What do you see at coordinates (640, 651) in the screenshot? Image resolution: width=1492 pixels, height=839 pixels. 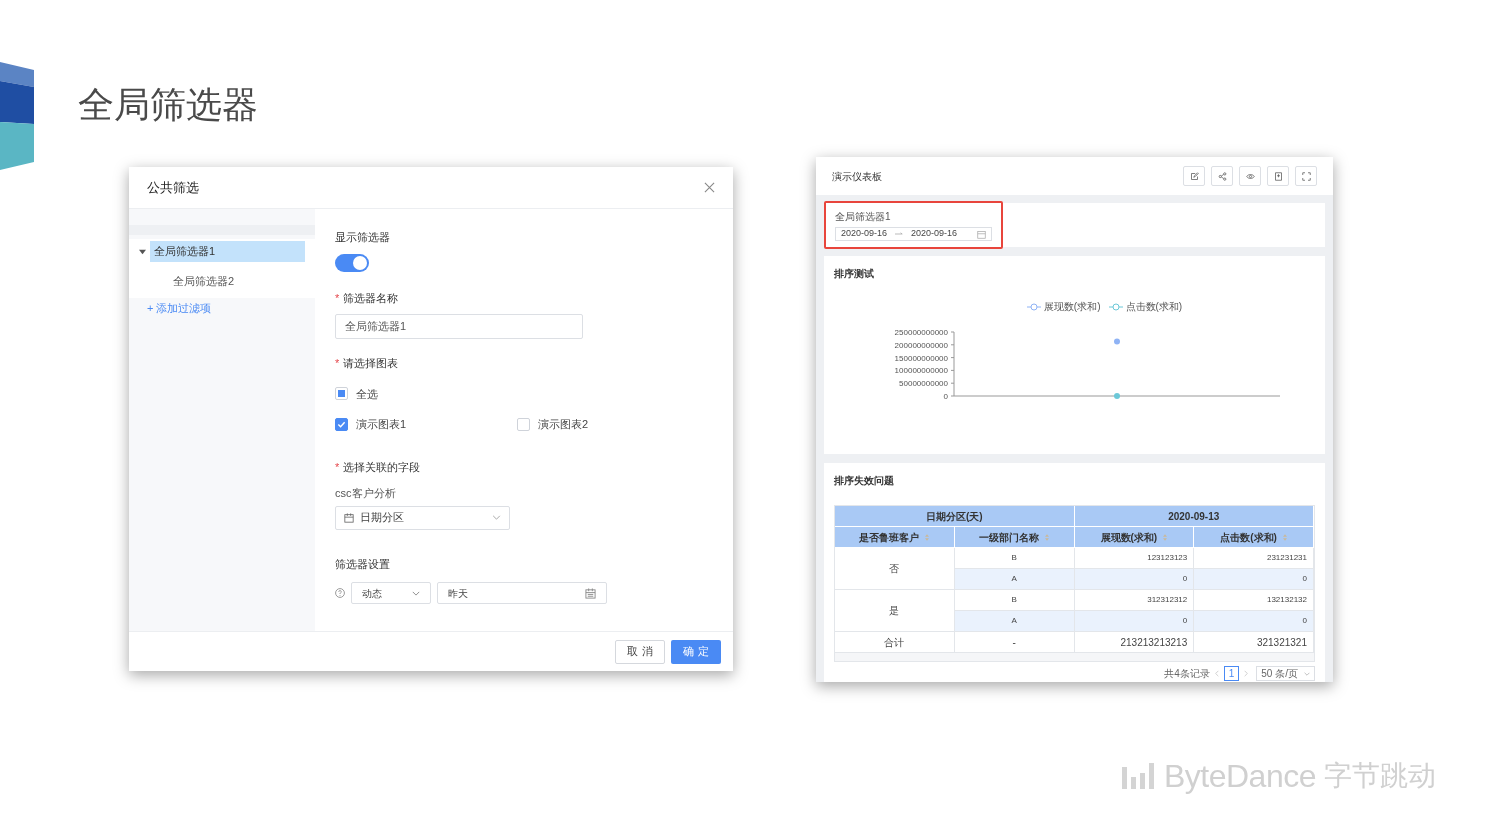 I see `cancel-button: 取 消` at bounding box center [640, 651].